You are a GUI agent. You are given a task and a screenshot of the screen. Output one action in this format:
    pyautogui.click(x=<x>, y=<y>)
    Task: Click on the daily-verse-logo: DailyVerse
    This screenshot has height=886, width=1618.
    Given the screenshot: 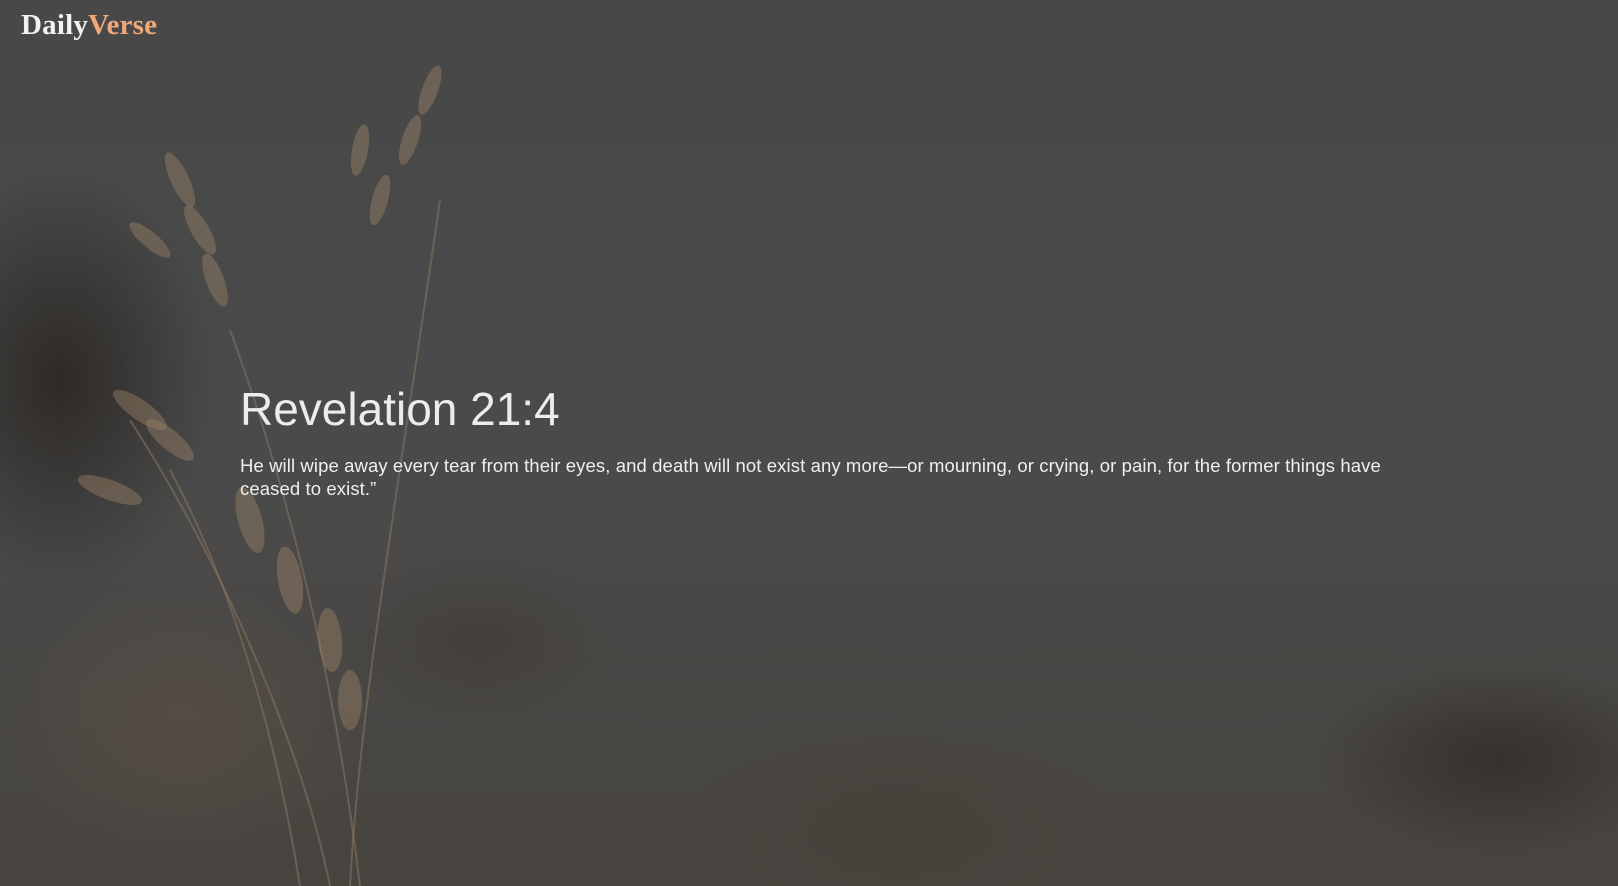 What is the action you would take?
    pyautogui.click(x=89, y=25)
    